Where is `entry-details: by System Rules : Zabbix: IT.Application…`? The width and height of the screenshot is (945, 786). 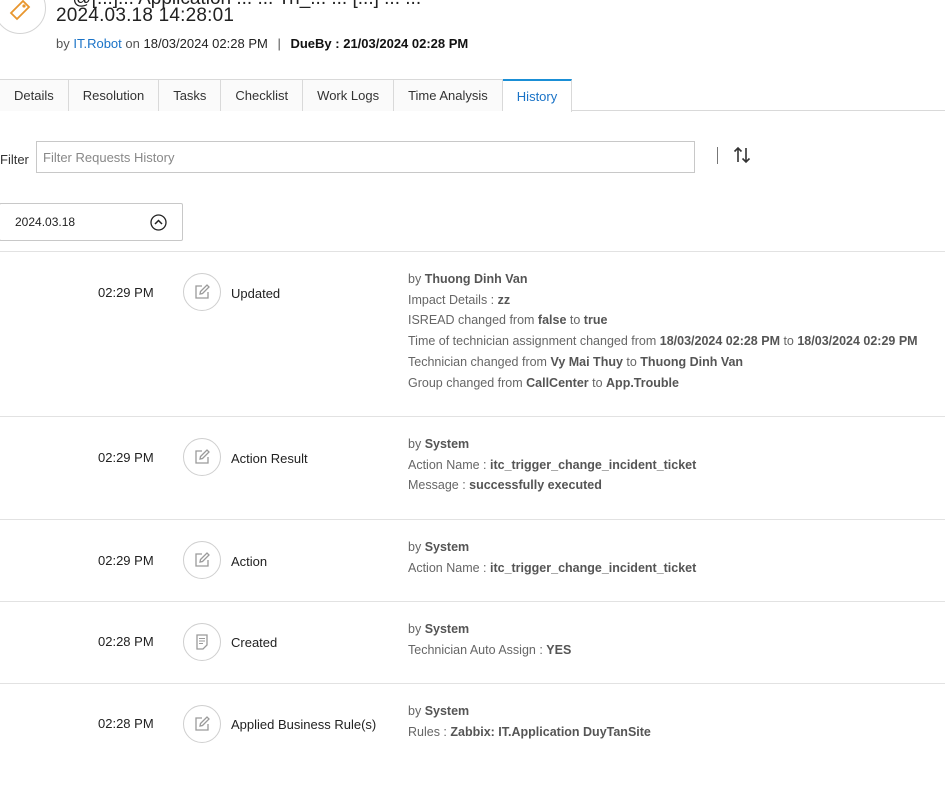 entry-details: by System Rules : Zabbix: IT.Application… is located at coordinates (529, 721).